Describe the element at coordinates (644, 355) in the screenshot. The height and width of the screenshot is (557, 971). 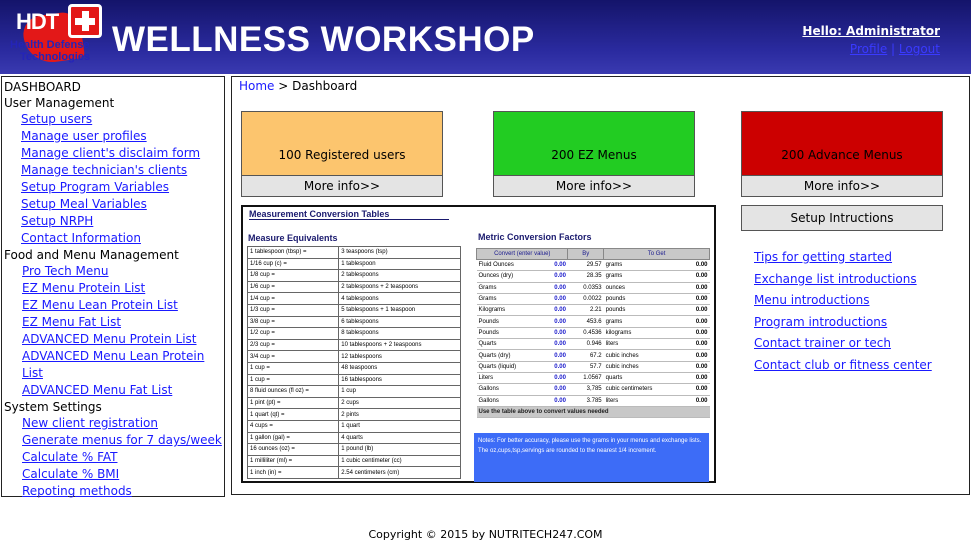
I see `metric-to-unit: cubic inches` at that location.